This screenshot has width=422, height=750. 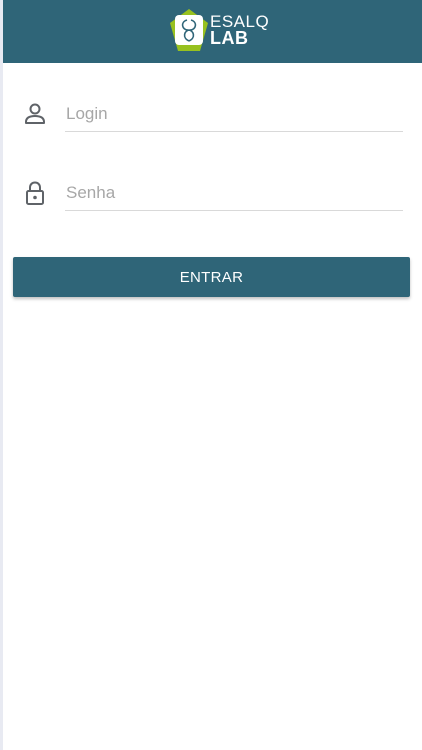 I want to click on login-input, so click(x=234, y=114).